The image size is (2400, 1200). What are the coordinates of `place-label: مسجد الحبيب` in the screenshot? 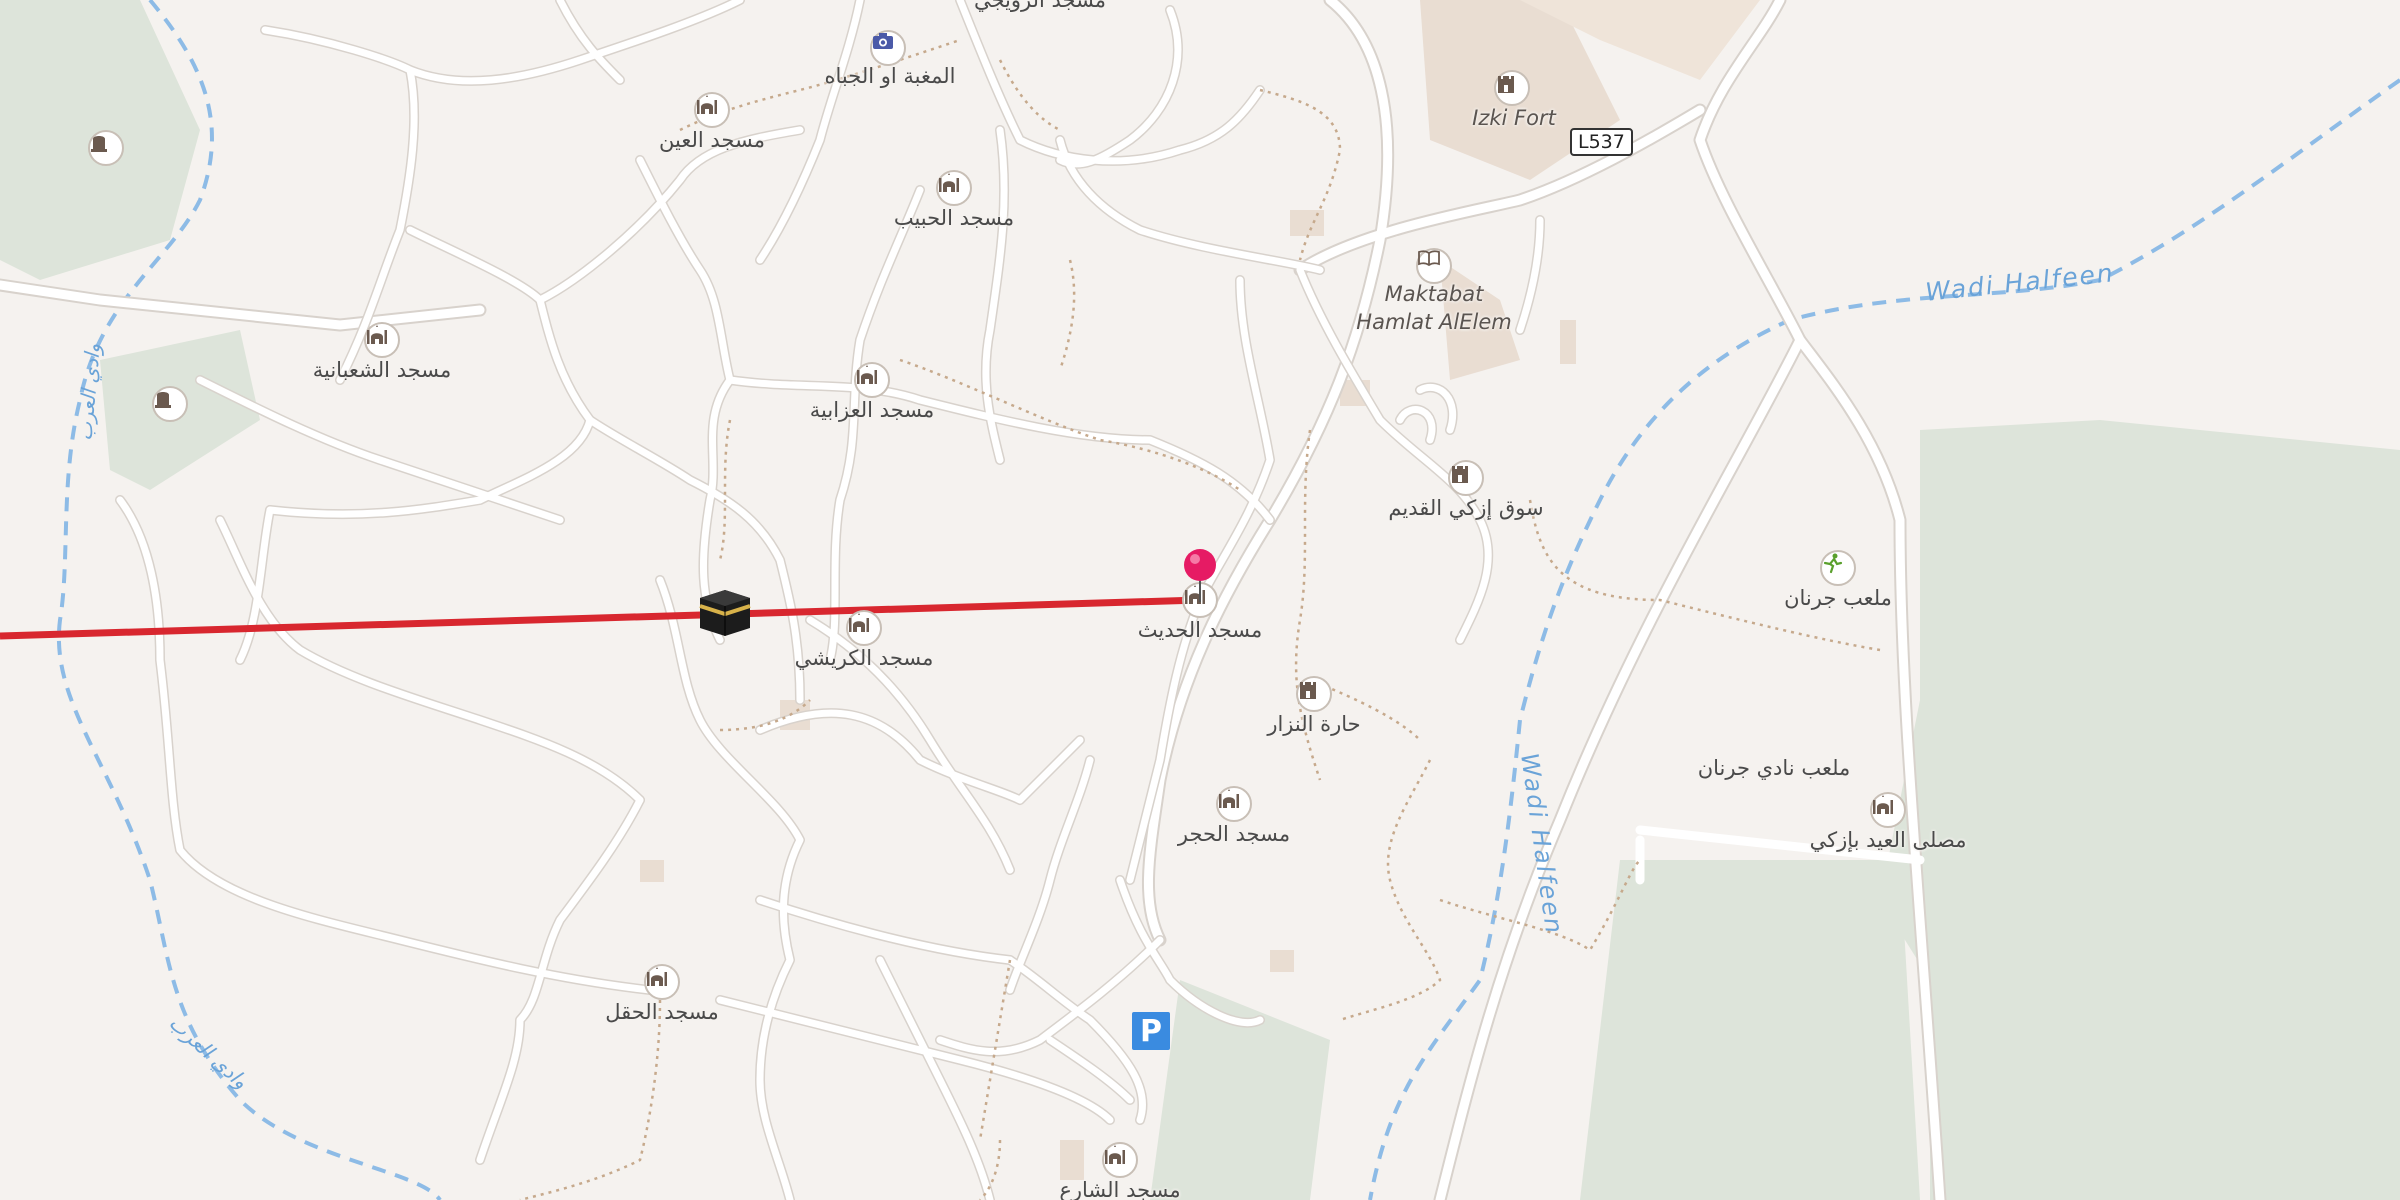 It's located at (954, 218).